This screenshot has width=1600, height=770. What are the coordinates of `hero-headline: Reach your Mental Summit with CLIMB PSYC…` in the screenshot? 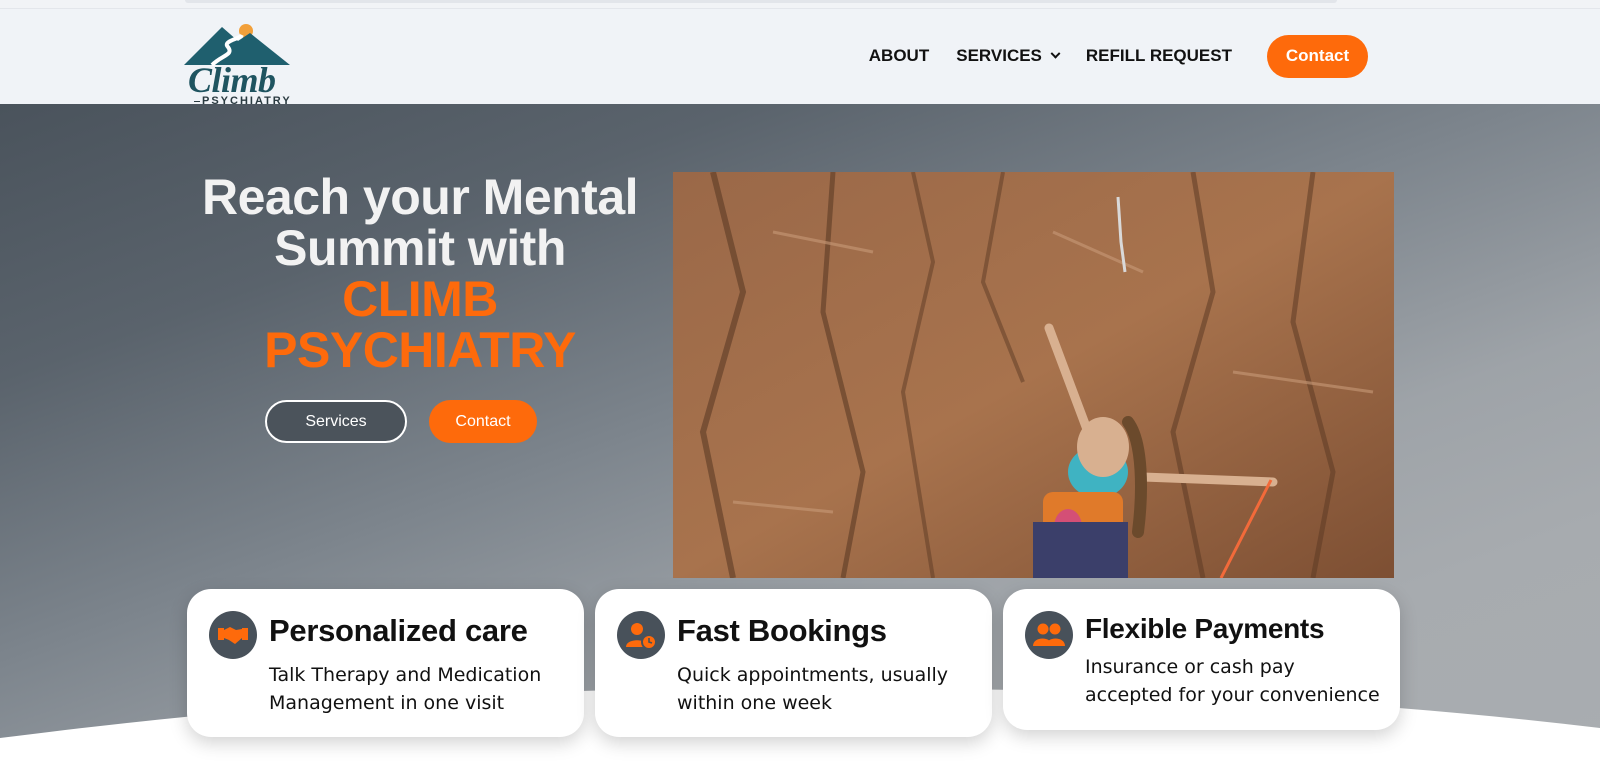 It's located at (420, 274).